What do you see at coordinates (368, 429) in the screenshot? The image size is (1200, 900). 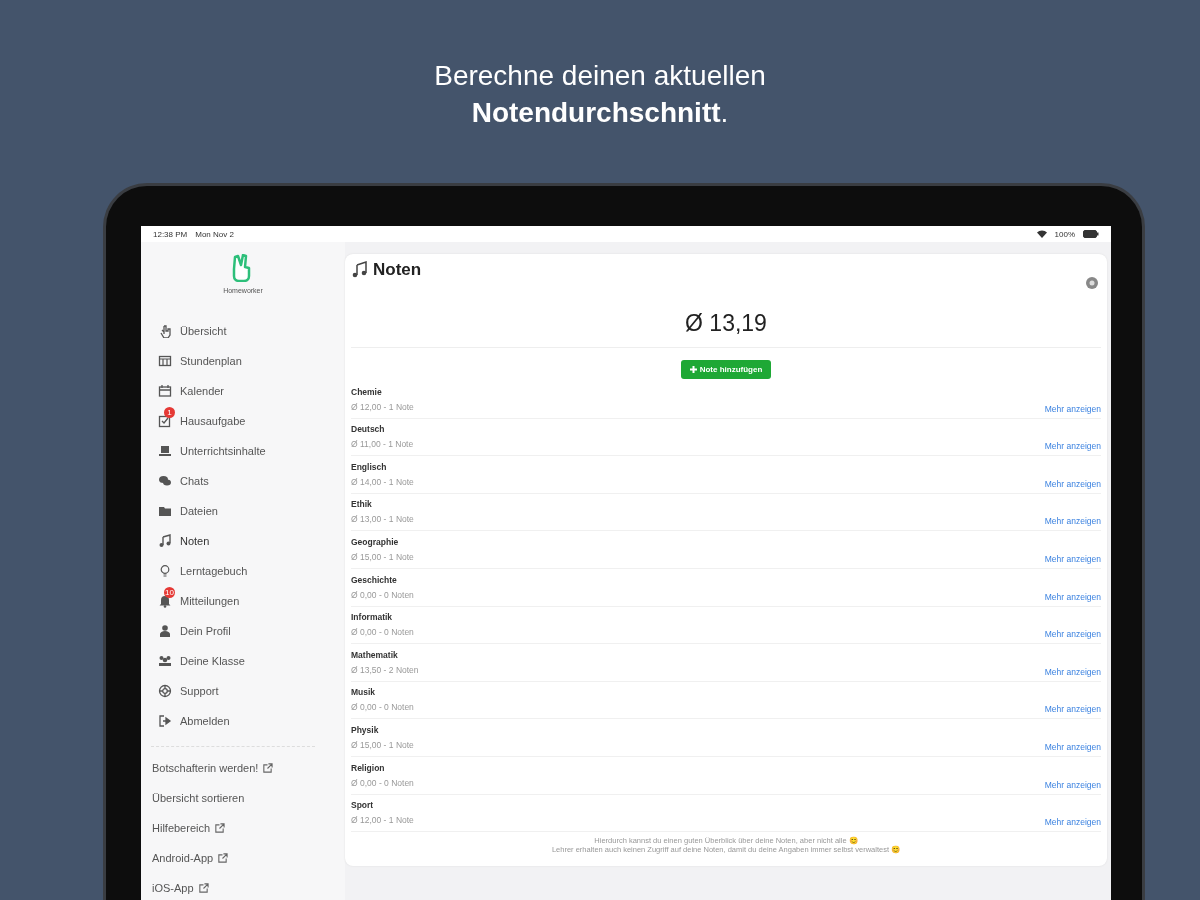 I see `subject-name: Deutsch` at bounding box center [368, 429].